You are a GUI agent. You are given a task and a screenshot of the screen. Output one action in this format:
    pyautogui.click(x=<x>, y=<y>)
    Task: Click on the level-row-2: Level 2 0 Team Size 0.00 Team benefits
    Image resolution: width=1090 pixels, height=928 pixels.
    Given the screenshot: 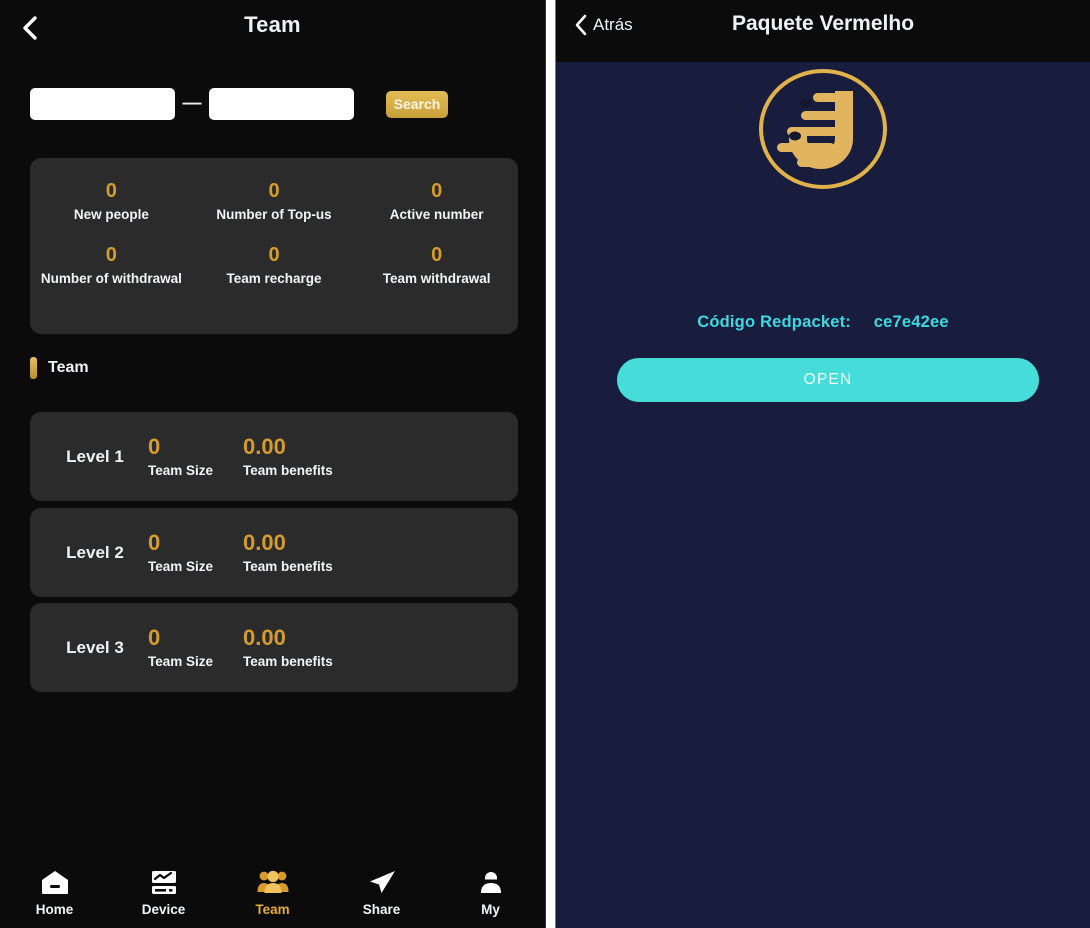 What is the action you would take?
    pyautogui.click(x=274, y=552)
    